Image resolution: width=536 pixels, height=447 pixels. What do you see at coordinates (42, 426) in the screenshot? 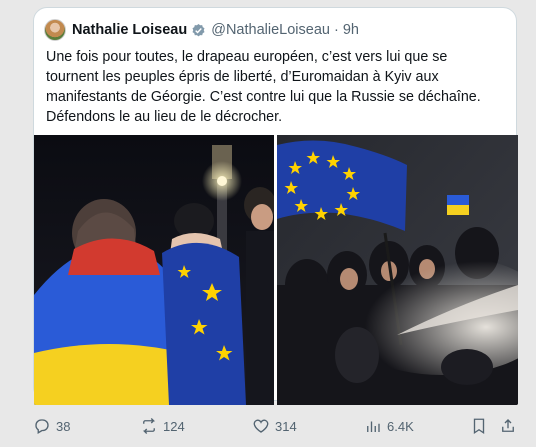
I see `reply-icon` at bounding box center [42, 426].